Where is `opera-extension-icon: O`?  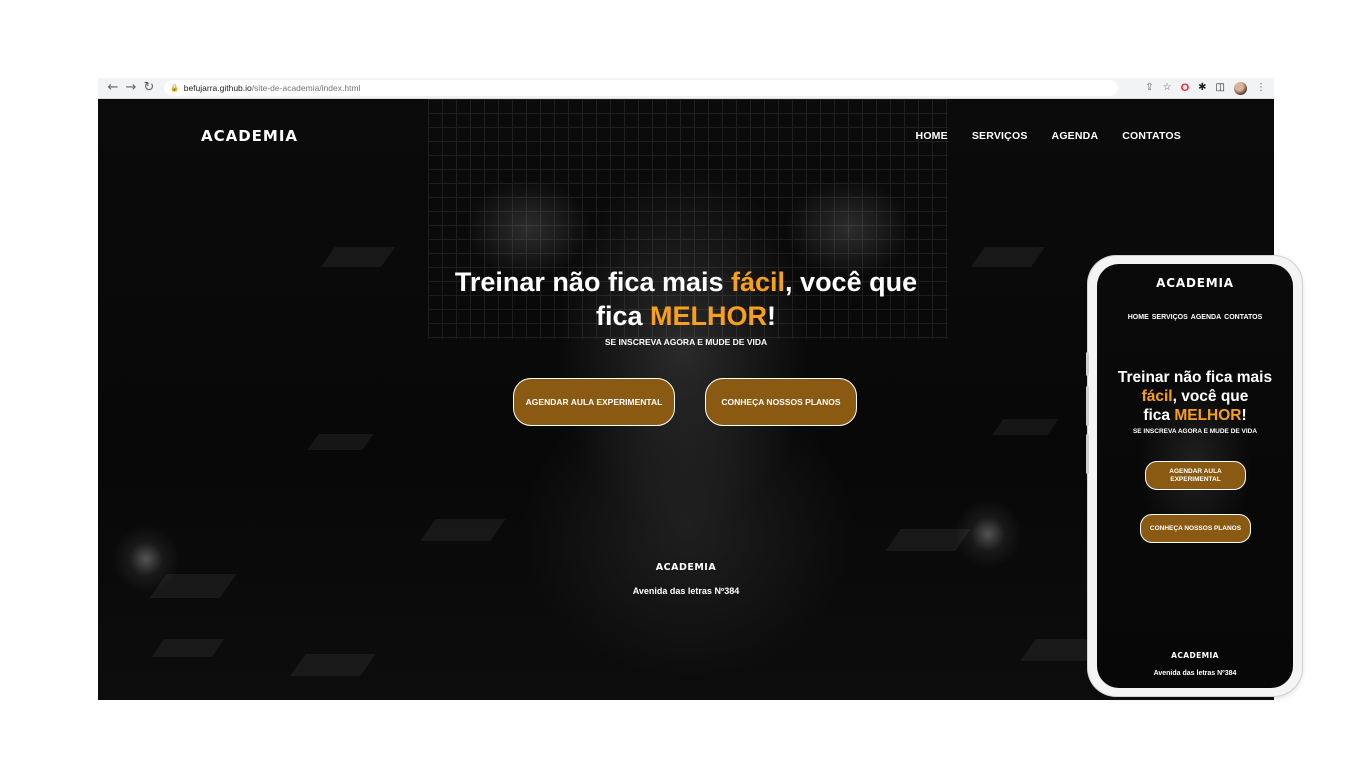 opera-extension-icon: O is located at coordinates (1185, 88).